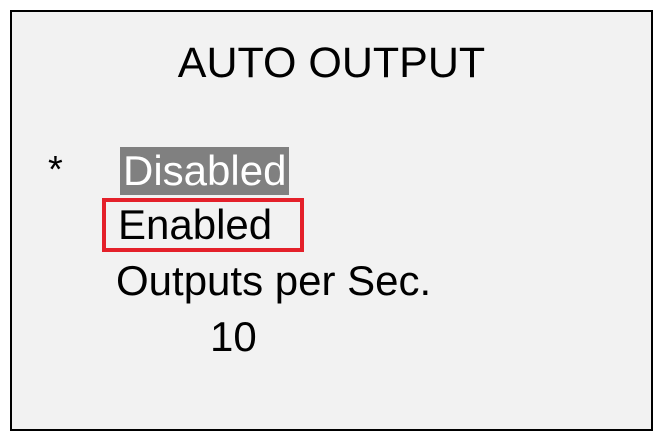 The height and width of the screenshot is (438, 663). Describe the element at coordinates (331, 63) in the screenshot. I see `screen-title: AUTO OUTPUT` at that location.